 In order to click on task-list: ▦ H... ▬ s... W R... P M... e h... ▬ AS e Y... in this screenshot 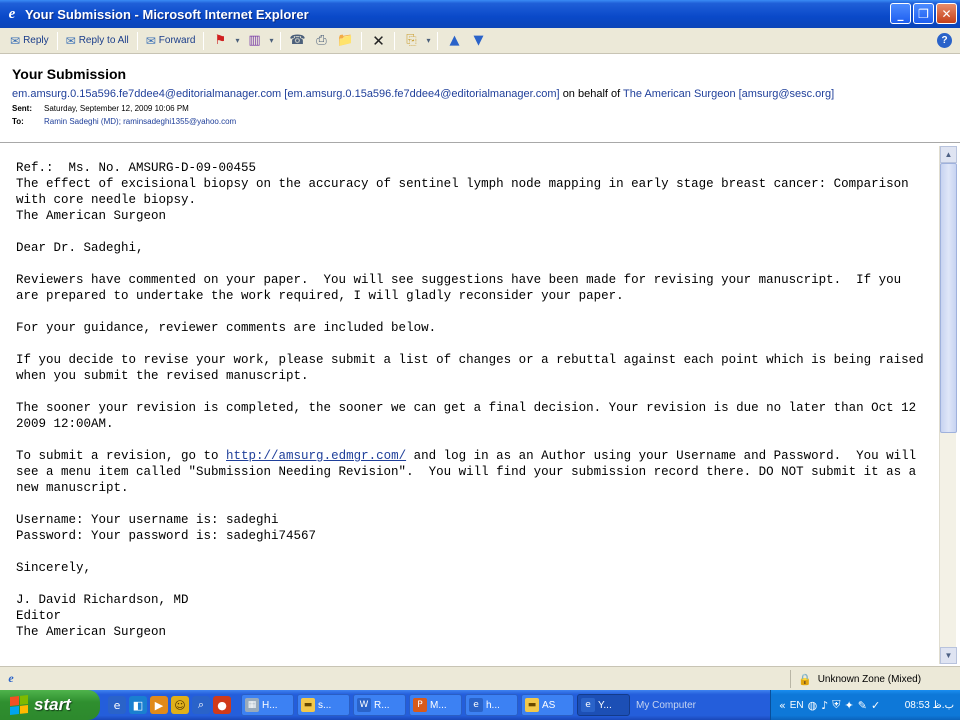, I will do `click(435, 705)`.